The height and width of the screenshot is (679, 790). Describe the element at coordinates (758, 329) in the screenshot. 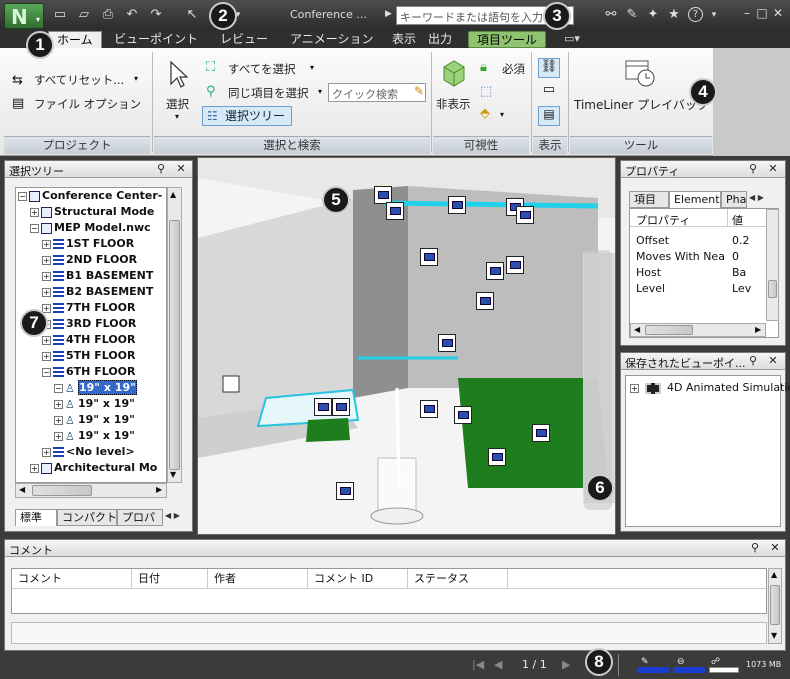

I see `scroll-right-icon: ▶` at that location.